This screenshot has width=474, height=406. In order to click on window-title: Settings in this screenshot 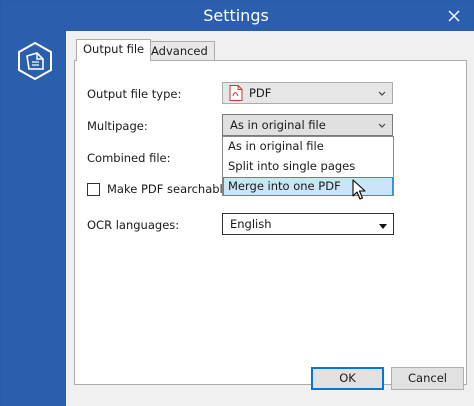, I will do `click(236, 15)`.